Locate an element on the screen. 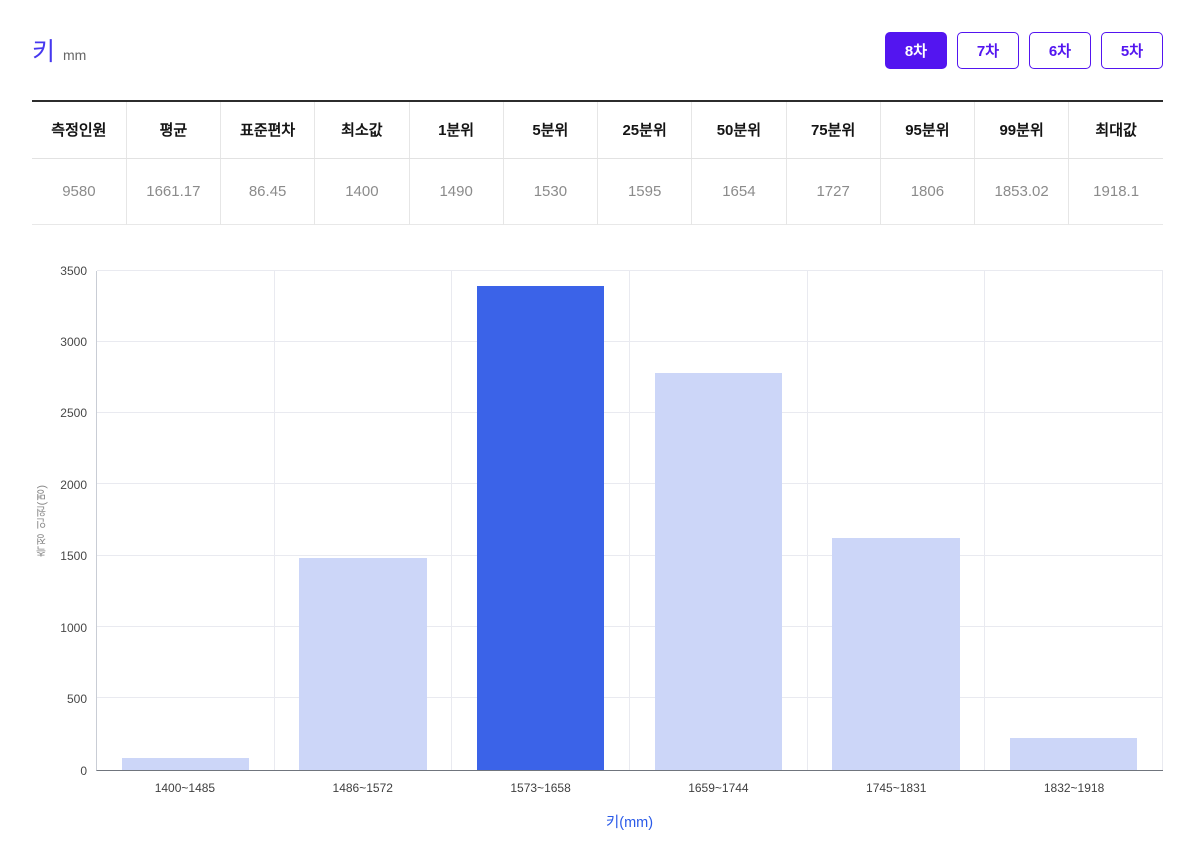  x-tick-label: 1400~1485 is located at coordinates (185, 787).